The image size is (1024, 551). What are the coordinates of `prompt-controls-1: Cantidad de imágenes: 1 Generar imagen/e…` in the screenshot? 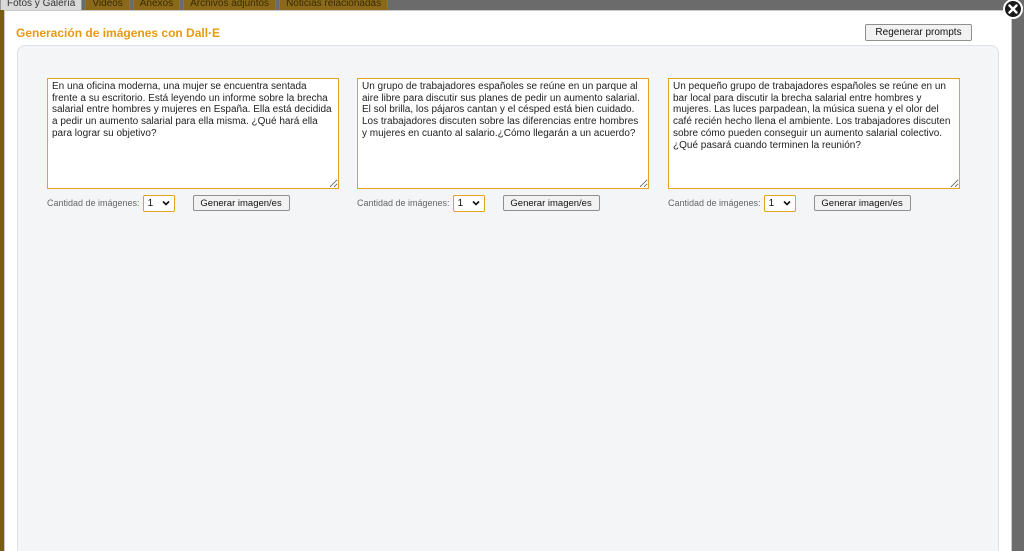 It's located at (193, 203).